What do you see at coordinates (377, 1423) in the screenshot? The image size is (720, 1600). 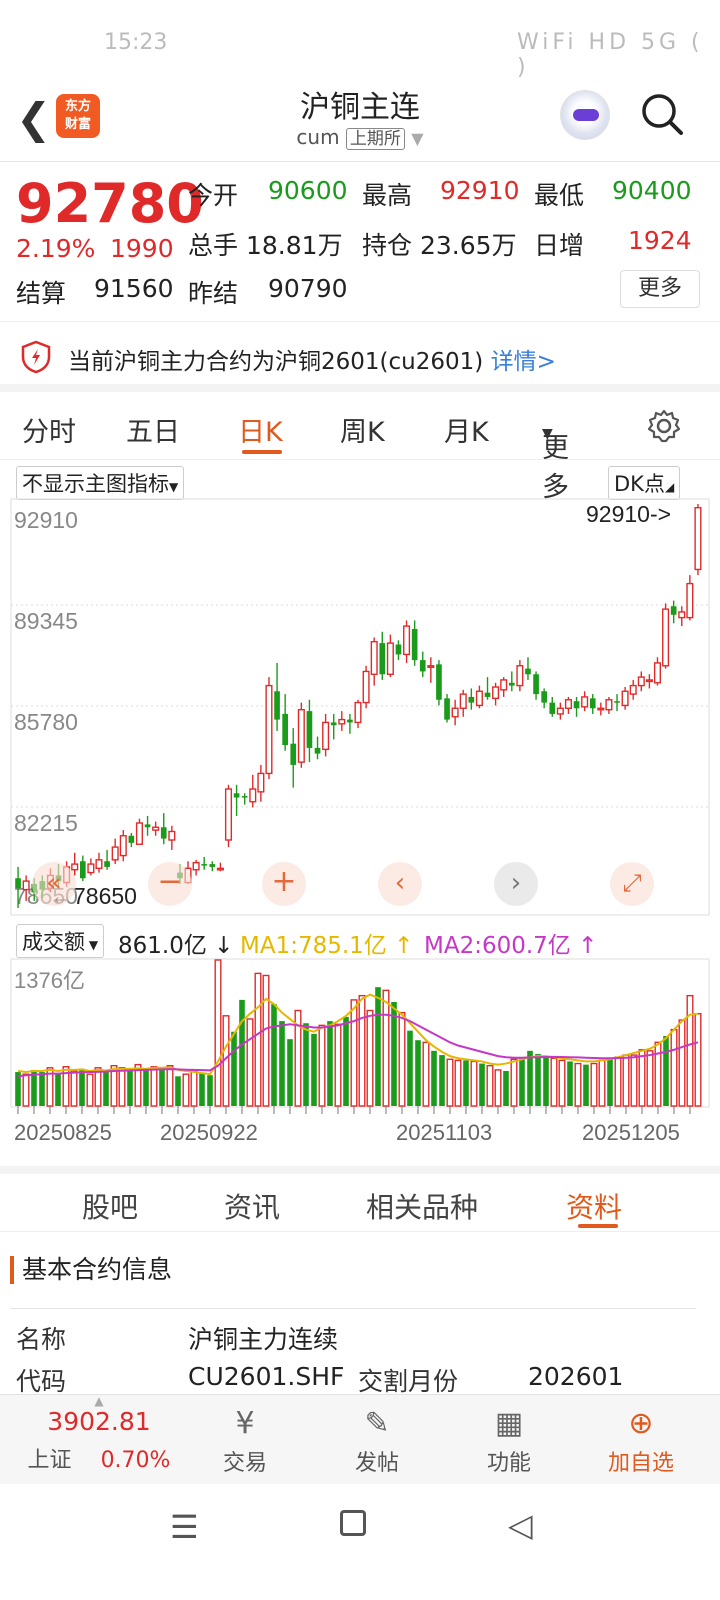 I see `edit-icon: ✎` at bounding box center [377, 1423].